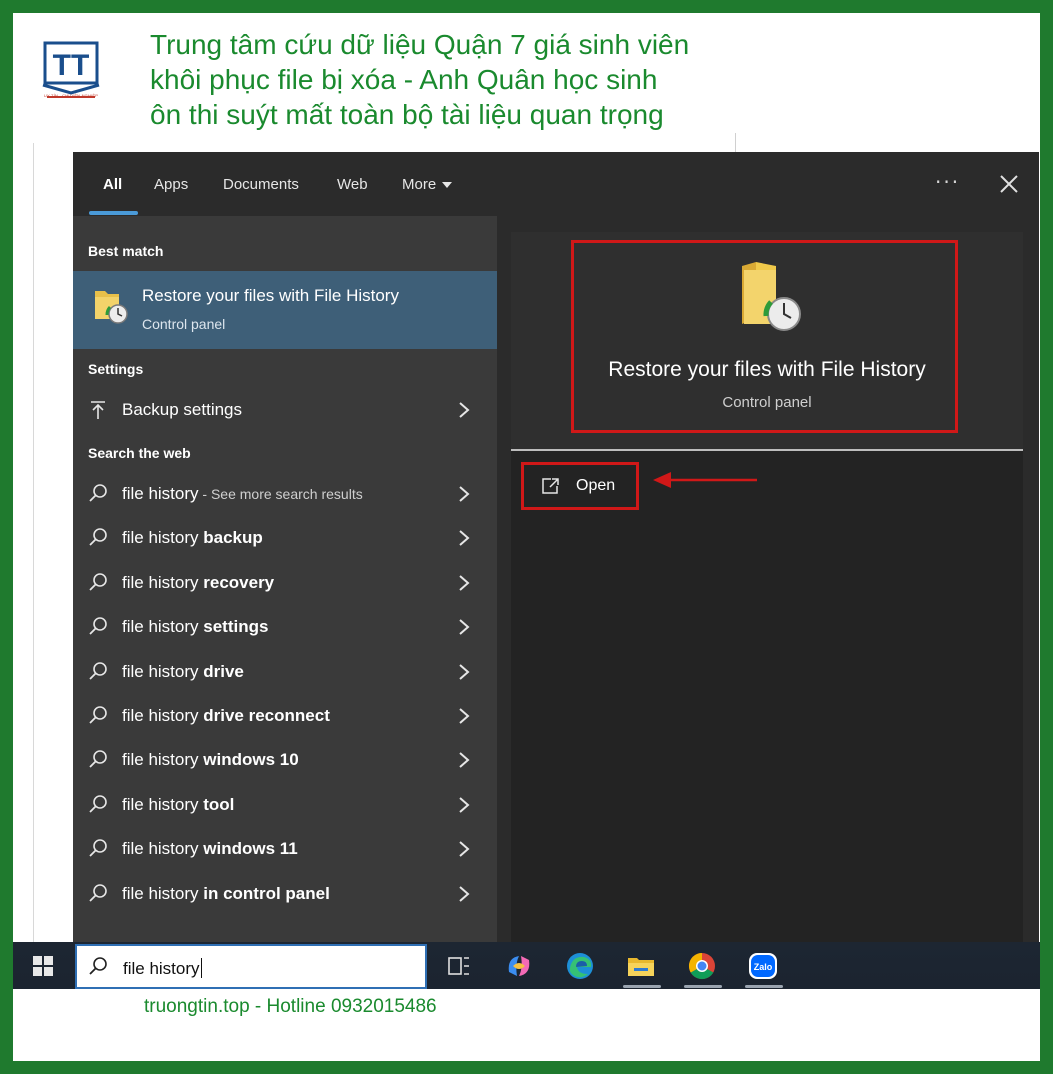 The image size is (1053, 1074). I want to click on tab-more: More, so click(427, 184).